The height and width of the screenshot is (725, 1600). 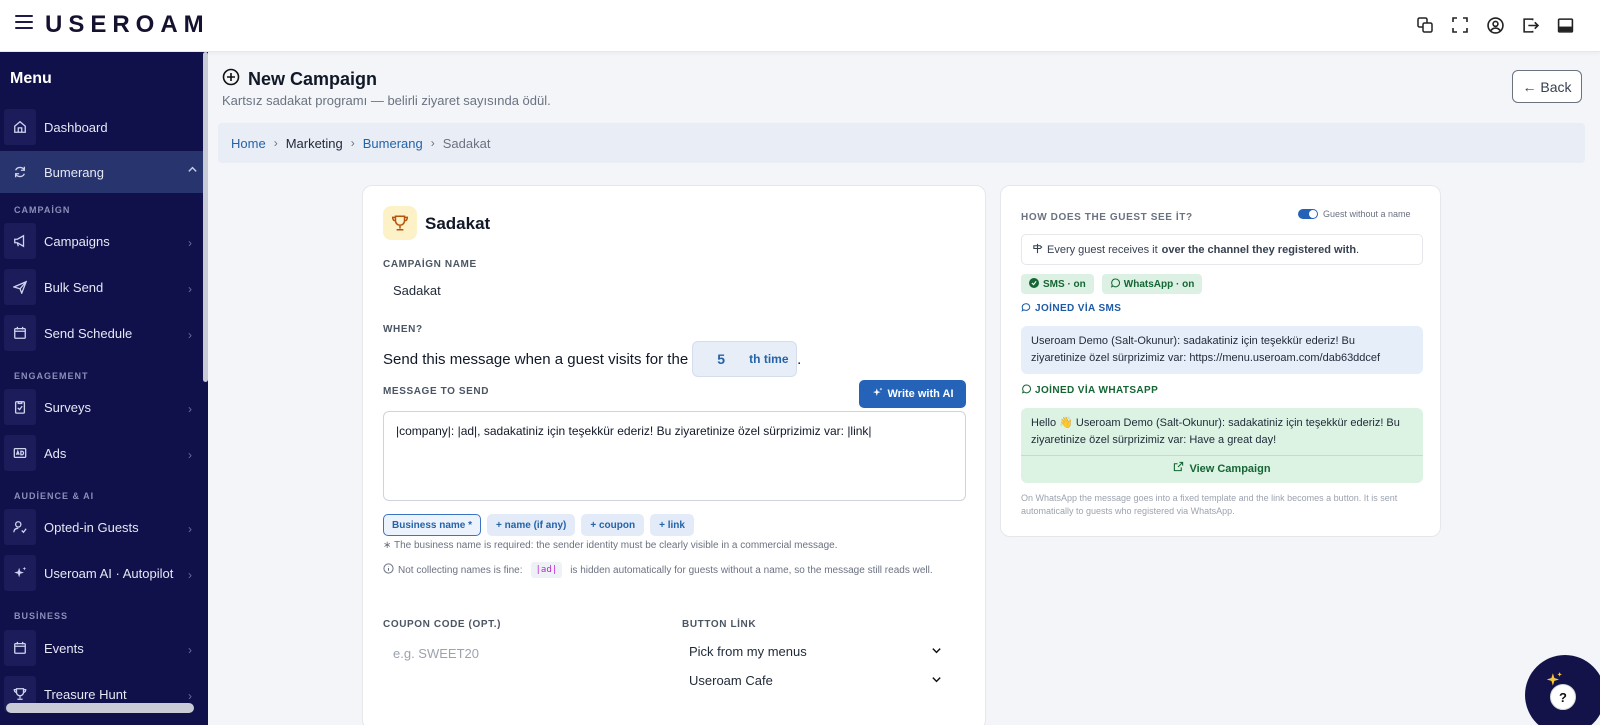 I want to click on info-text-c: ., so click(x=1358, y=249).